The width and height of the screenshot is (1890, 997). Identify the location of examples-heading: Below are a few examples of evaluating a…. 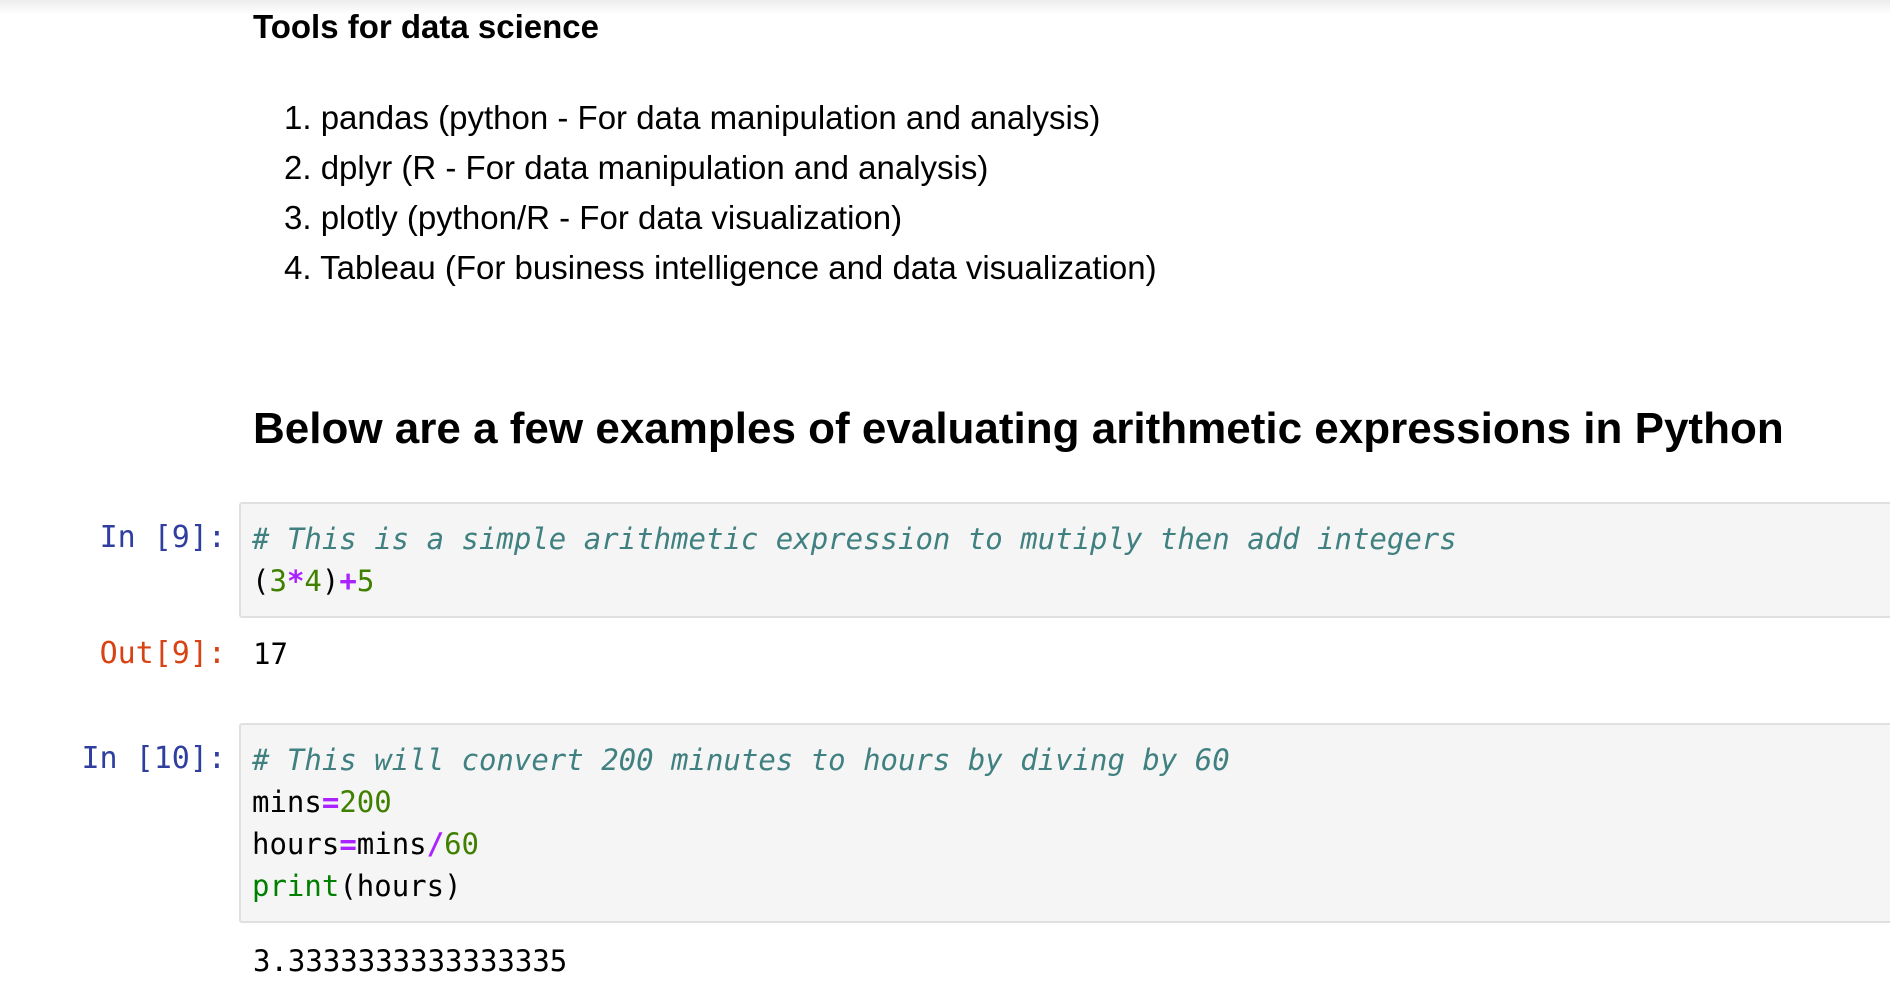
(1018, 428).